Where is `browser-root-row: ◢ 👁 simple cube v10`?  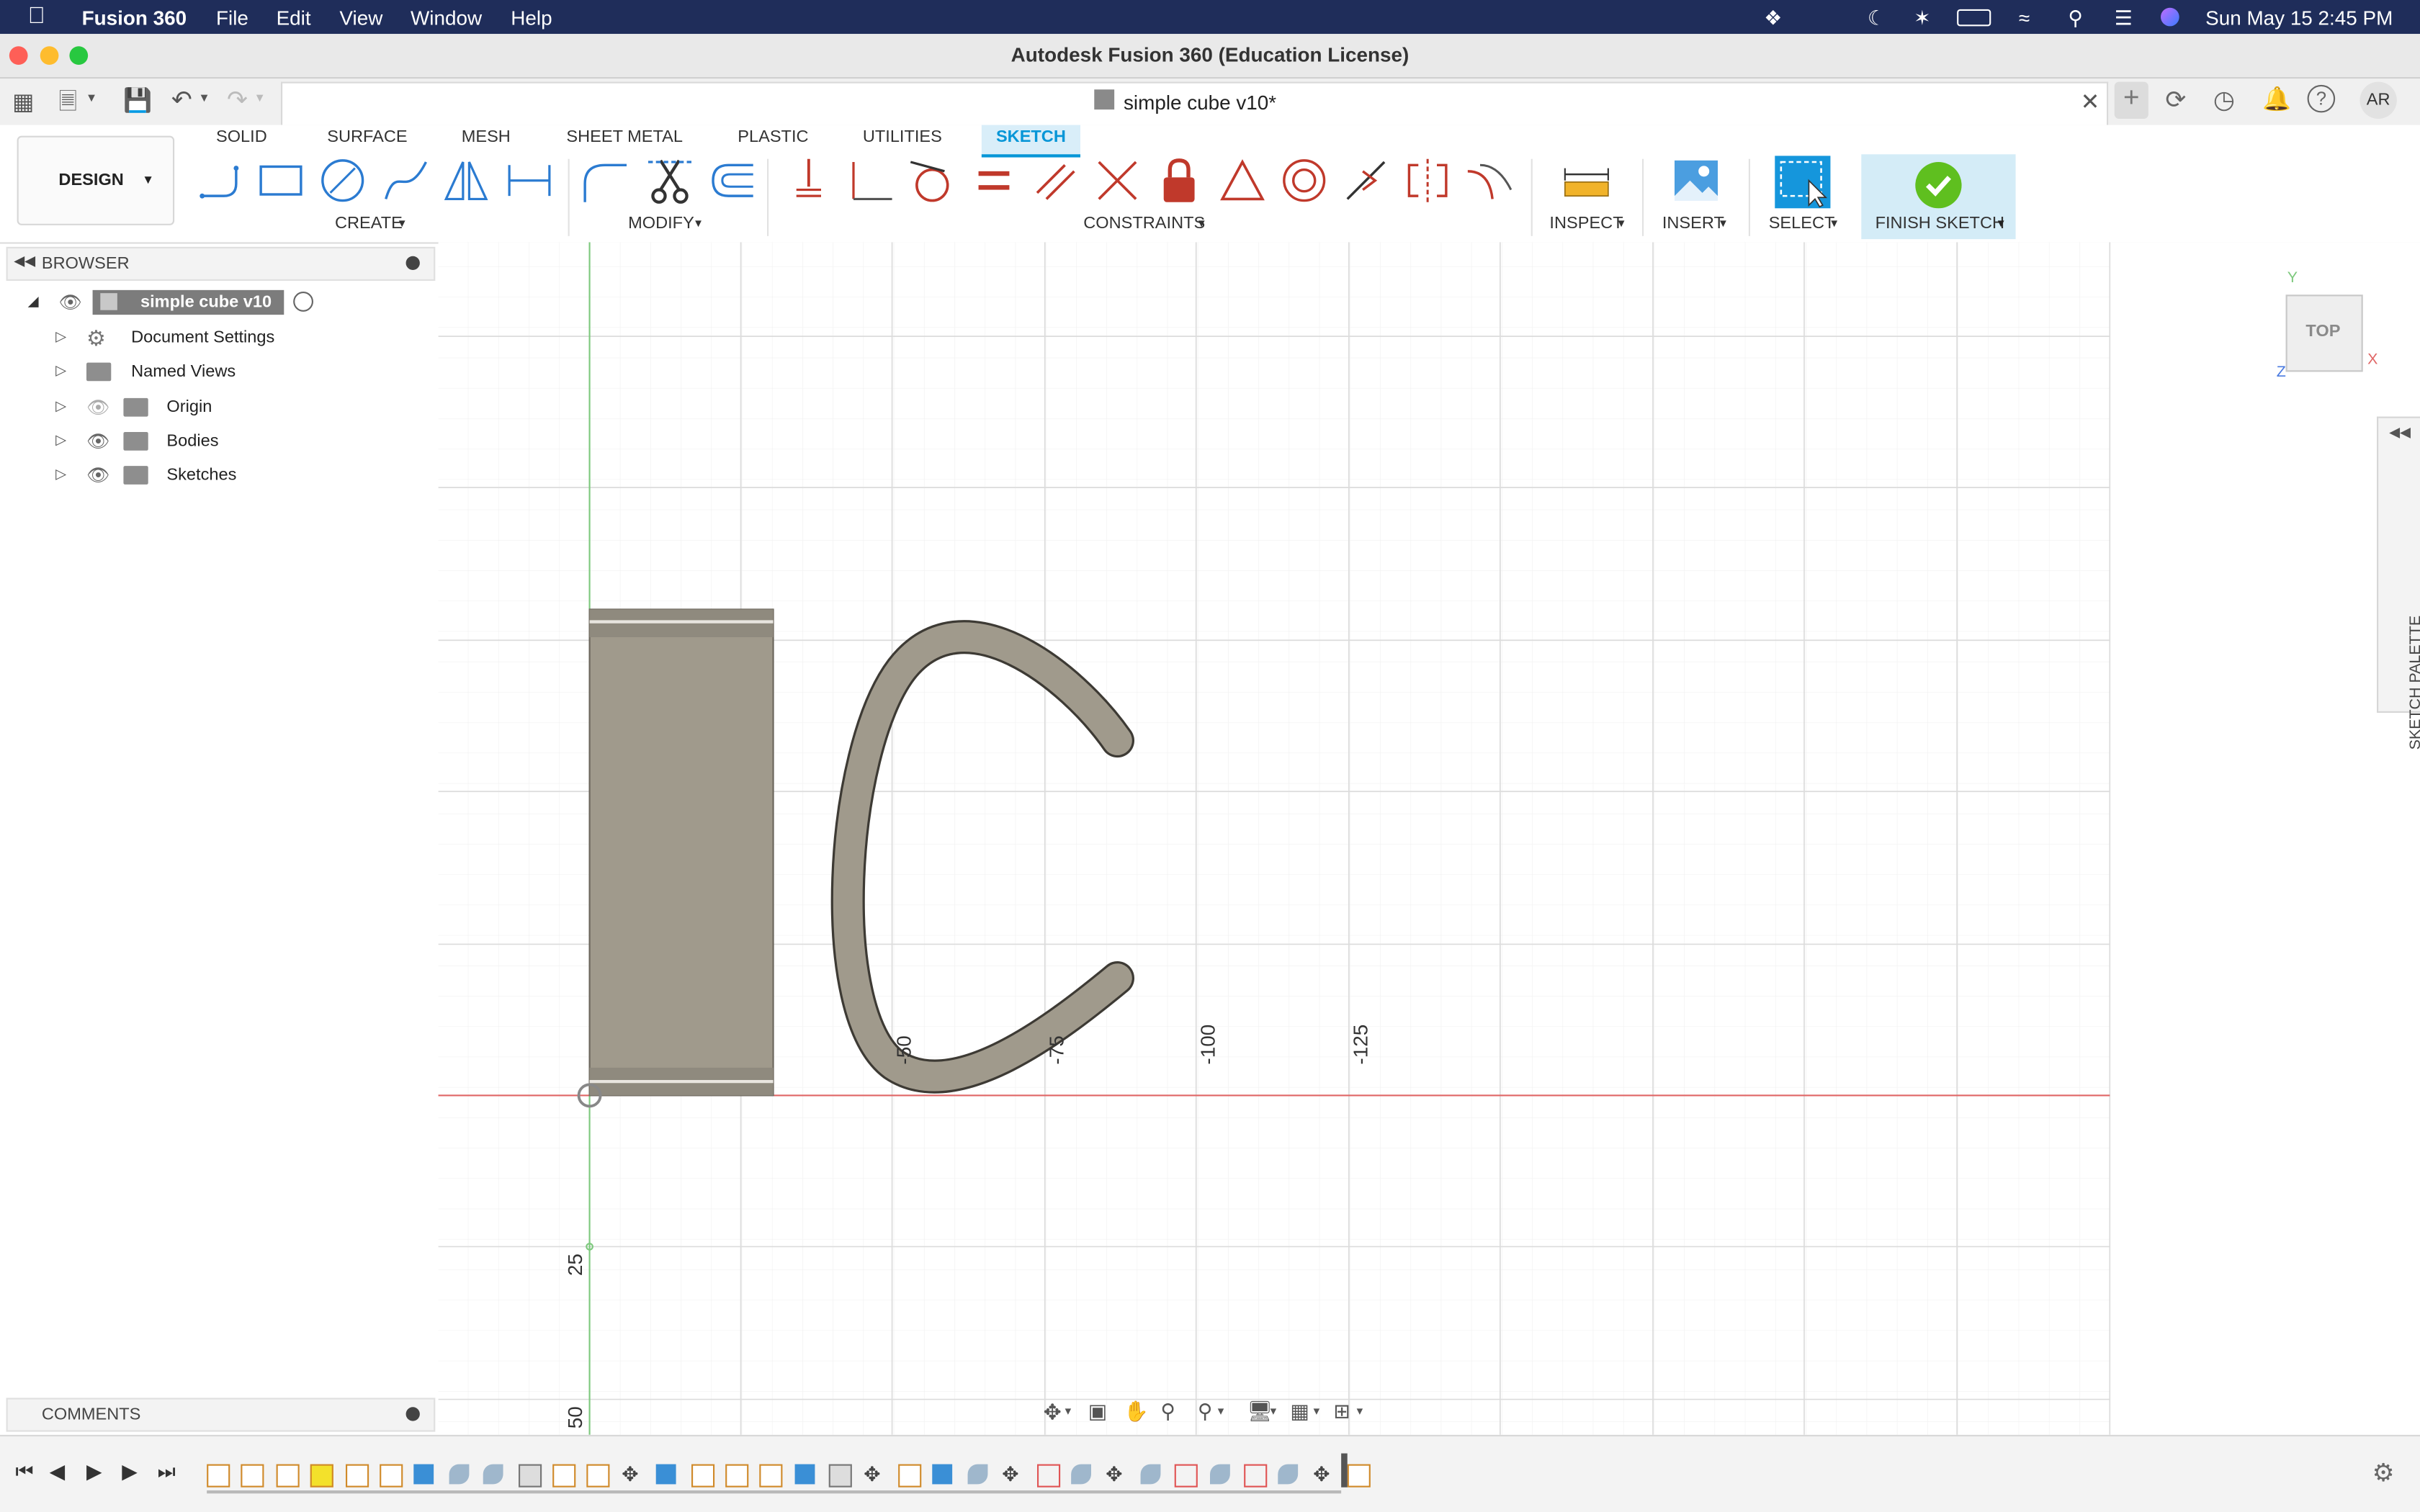
browser-root-row: ◢ 👁 simple cube v10 is located at coordinates (182, 304).